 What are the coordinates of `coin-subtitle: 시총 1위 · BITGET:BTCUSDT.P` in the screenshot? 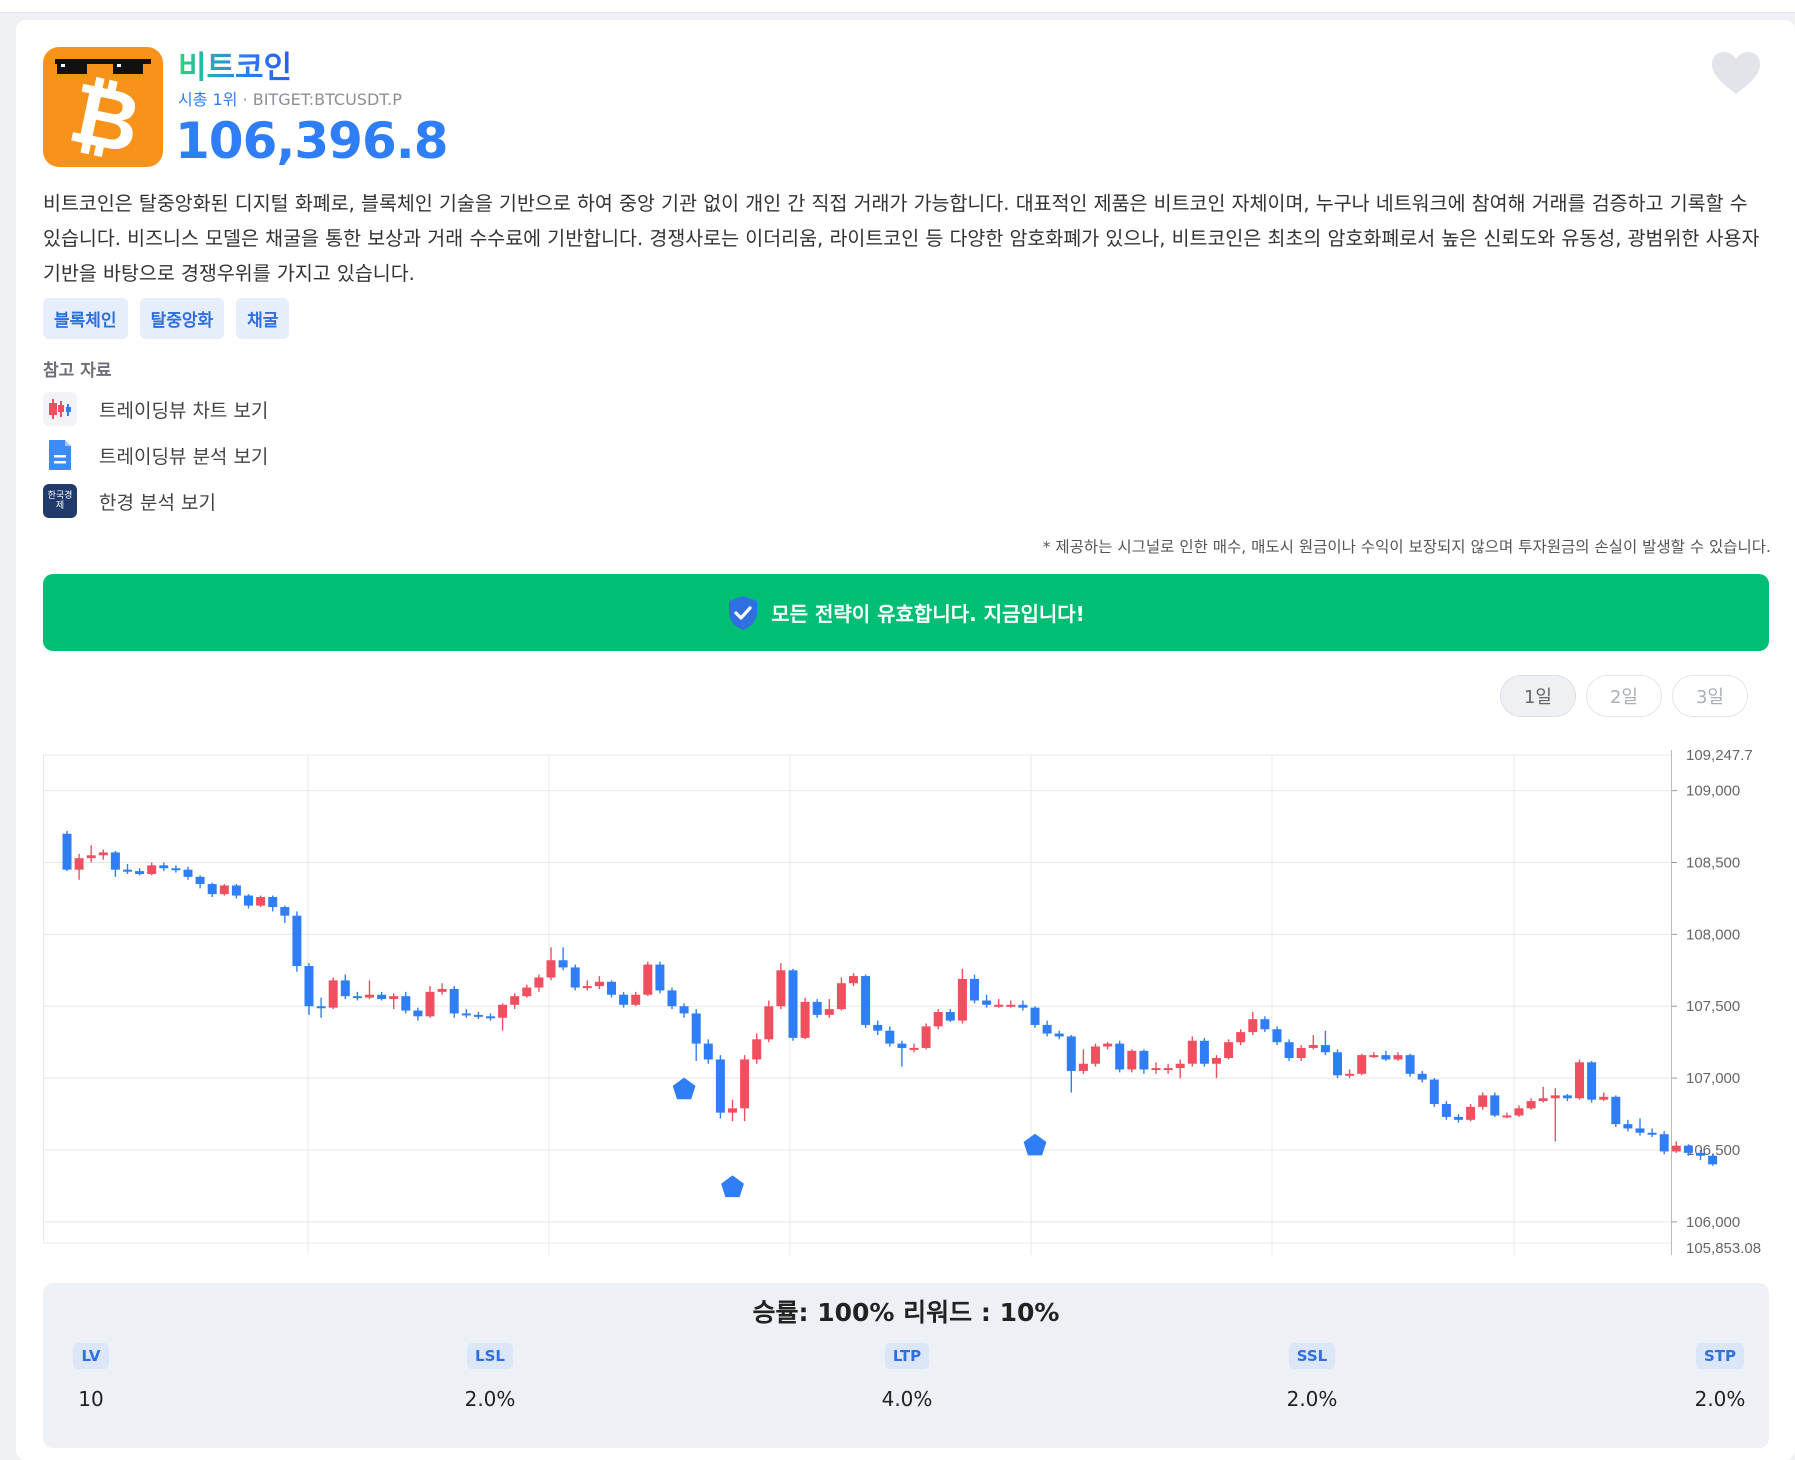 It's located at (290, 98).